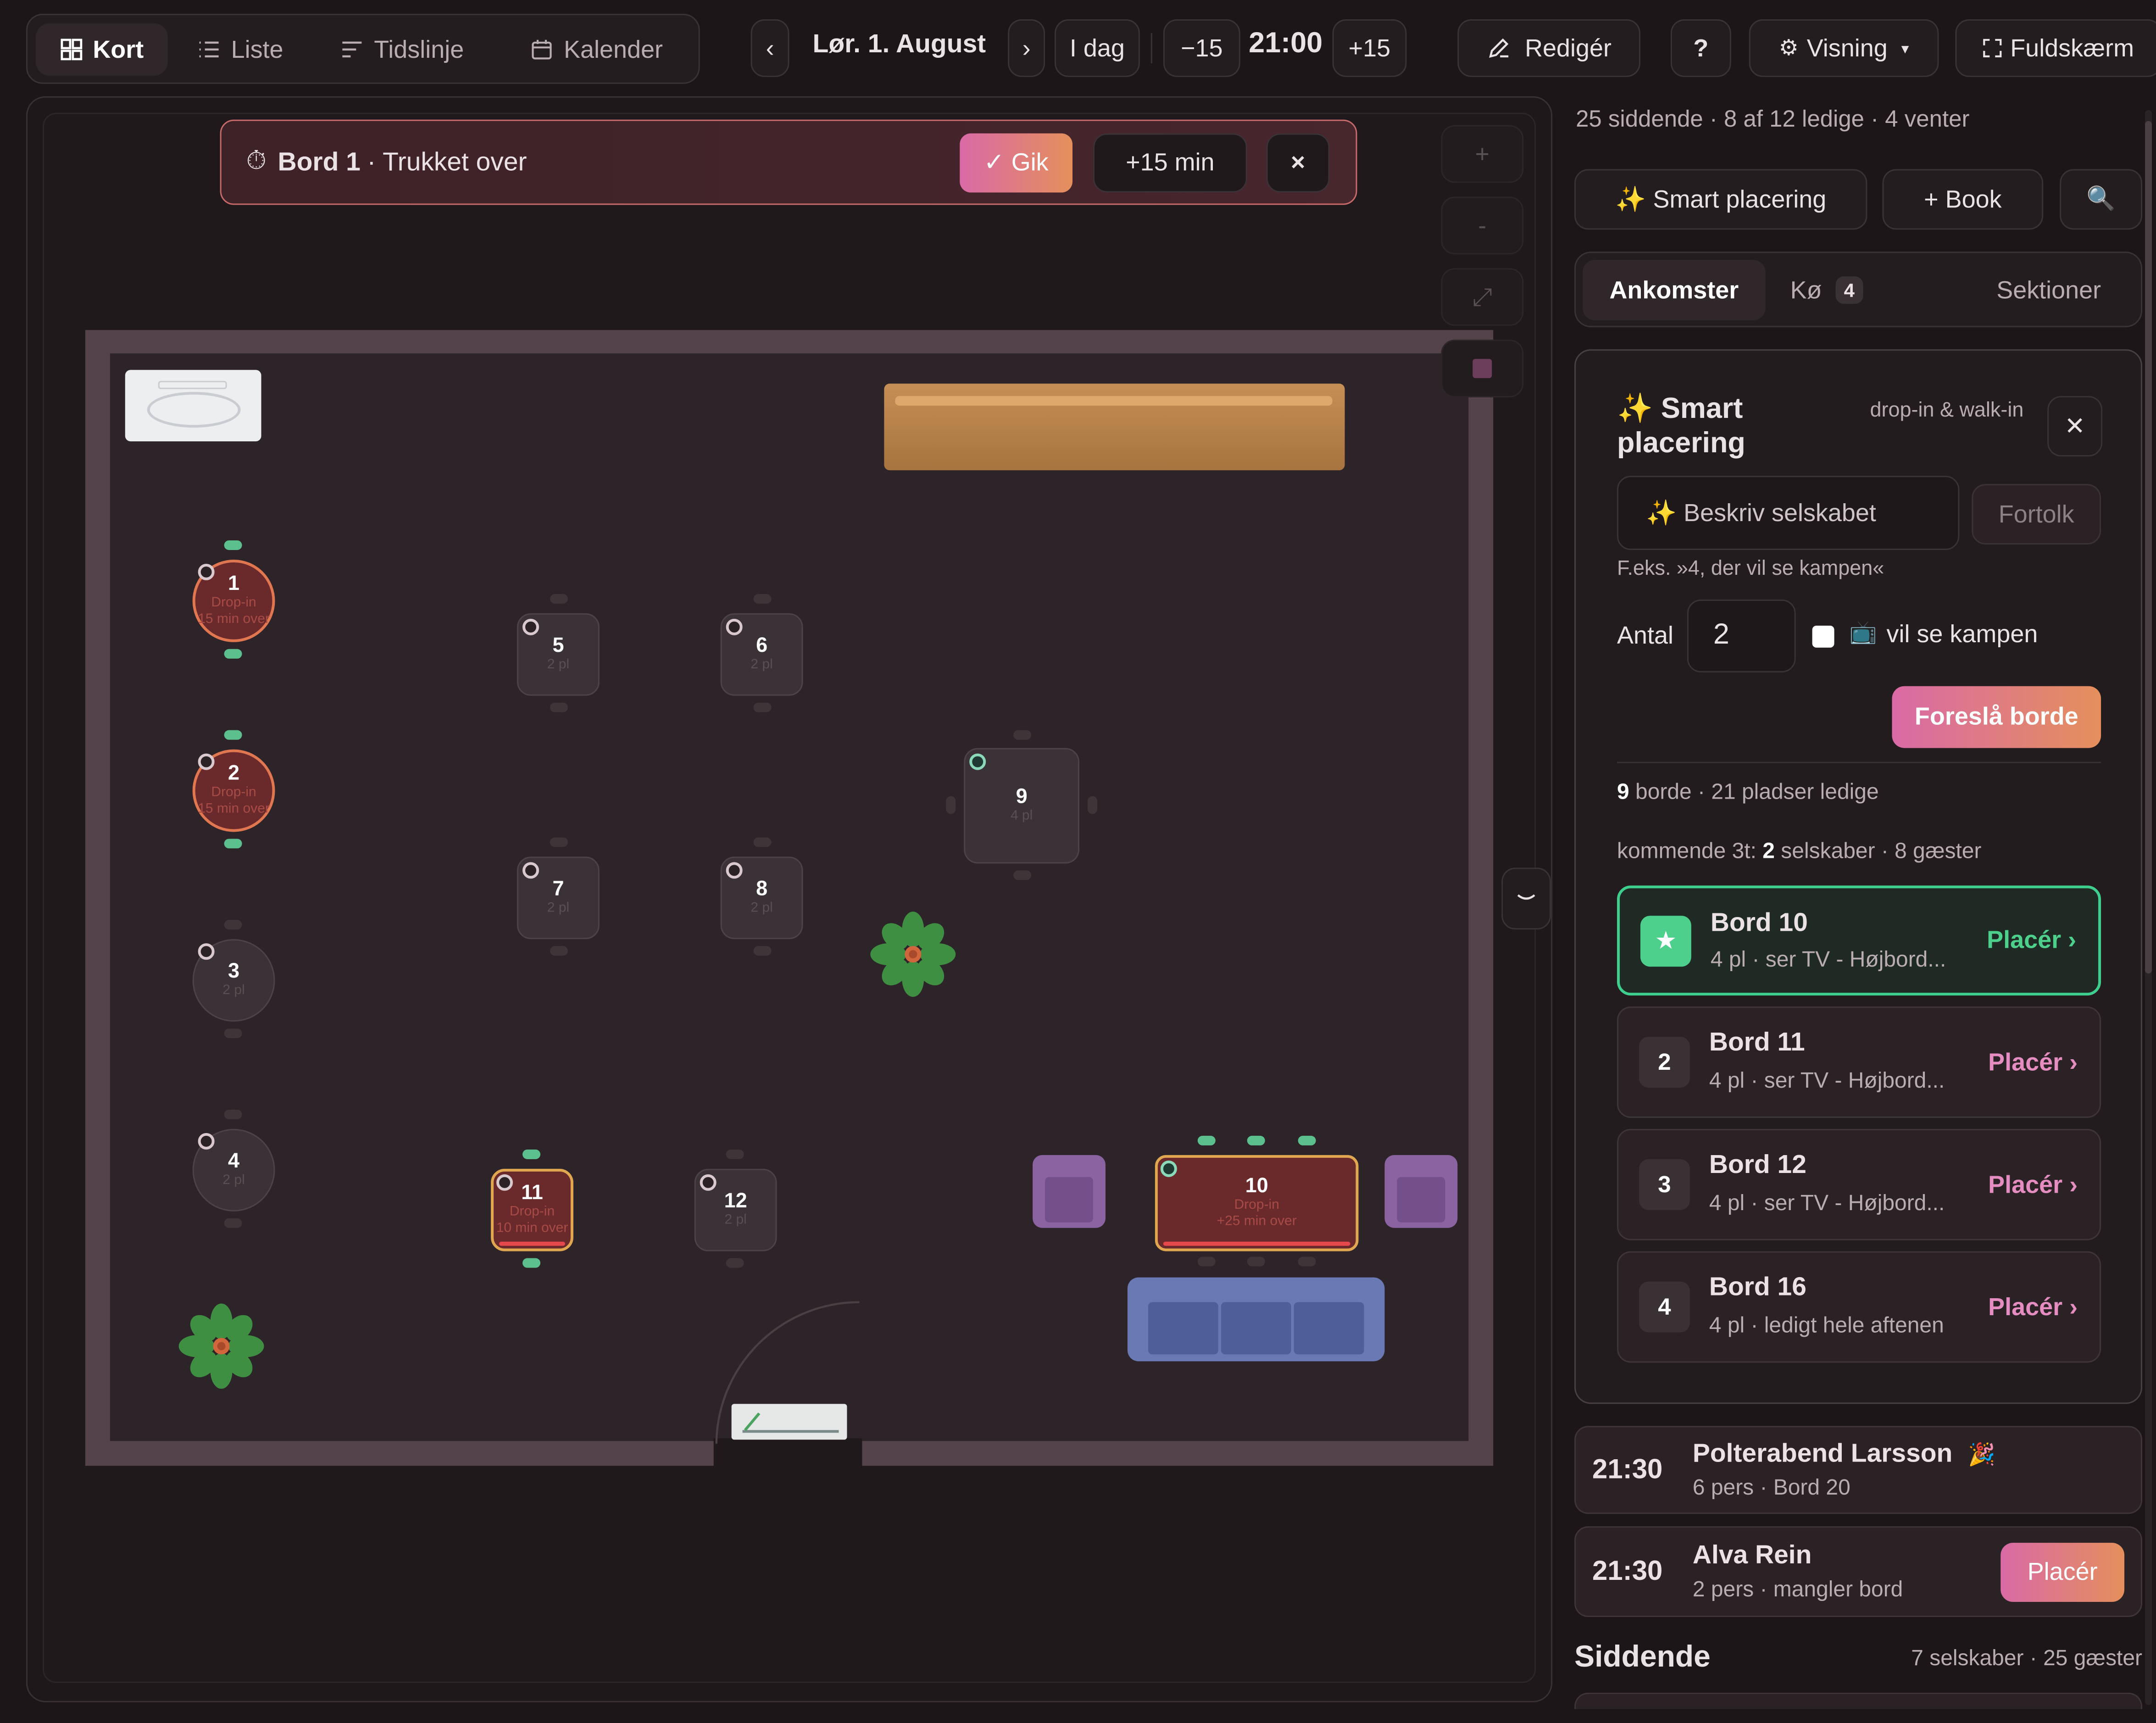 This screenshot has height=1723, width=2156. What do you see at coordinates (2148, 907) in the screenshot?
I see `panel-scrollbar` at bounding box center [2148, 907].